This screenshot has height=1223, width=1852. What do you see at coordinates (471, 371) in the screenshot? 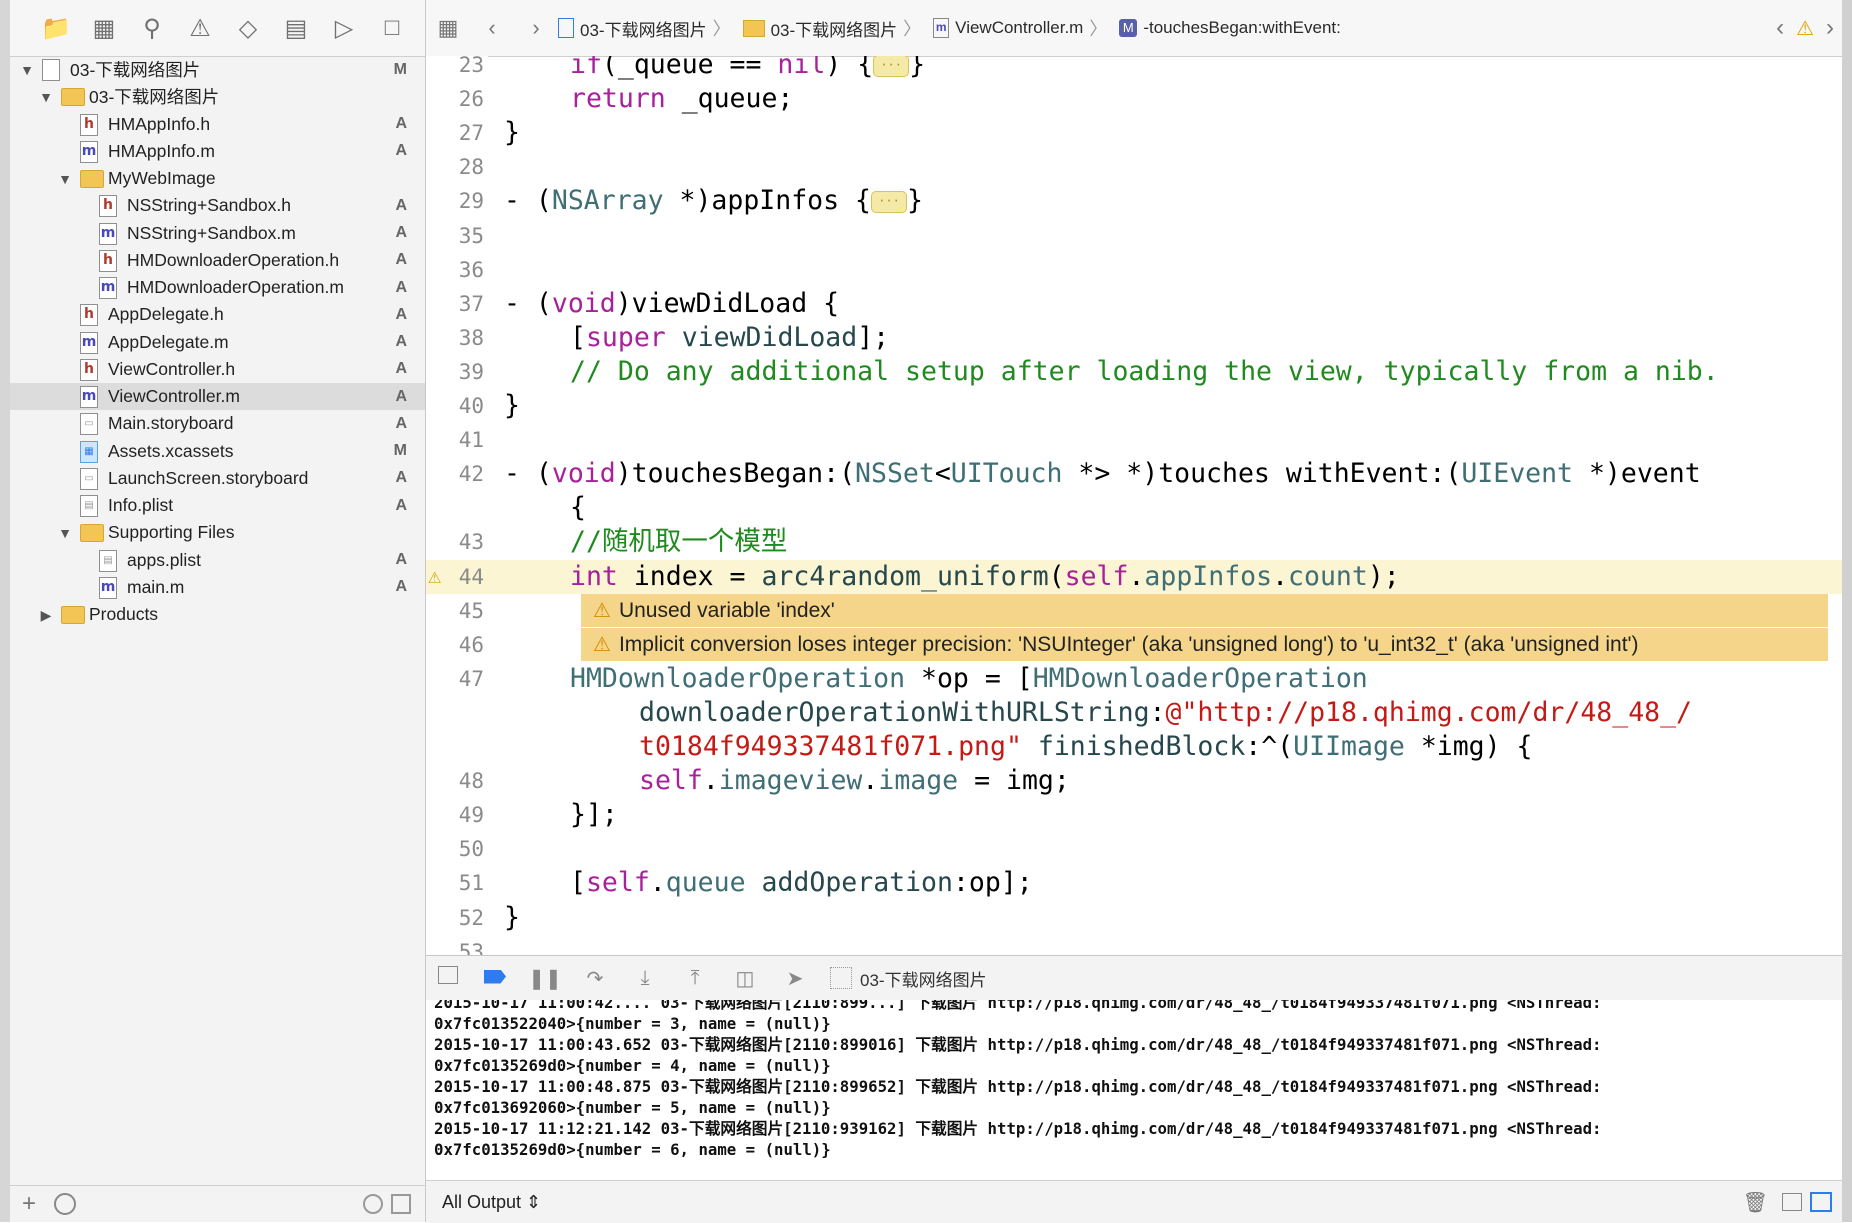
I see `line-number: 39` at bounding box center [471, 371].